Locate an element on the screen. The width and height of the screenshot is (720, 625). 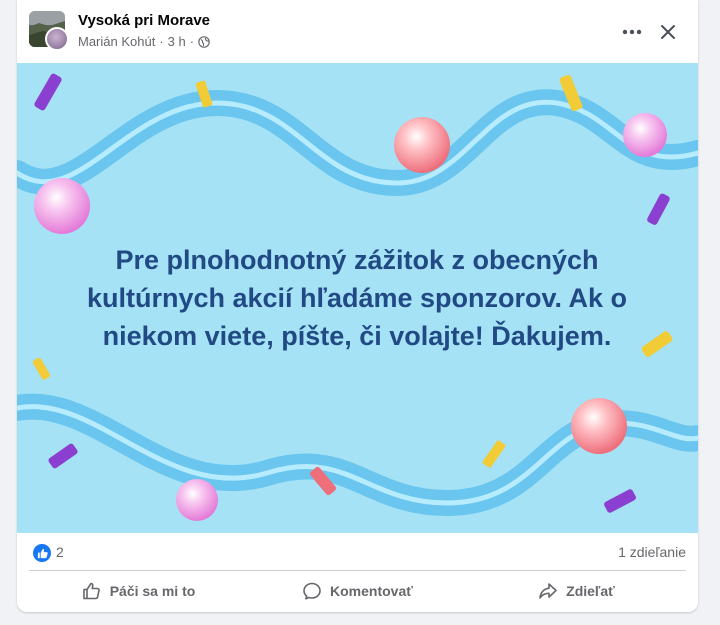
actions-divider is located at coordinates (357, 570).